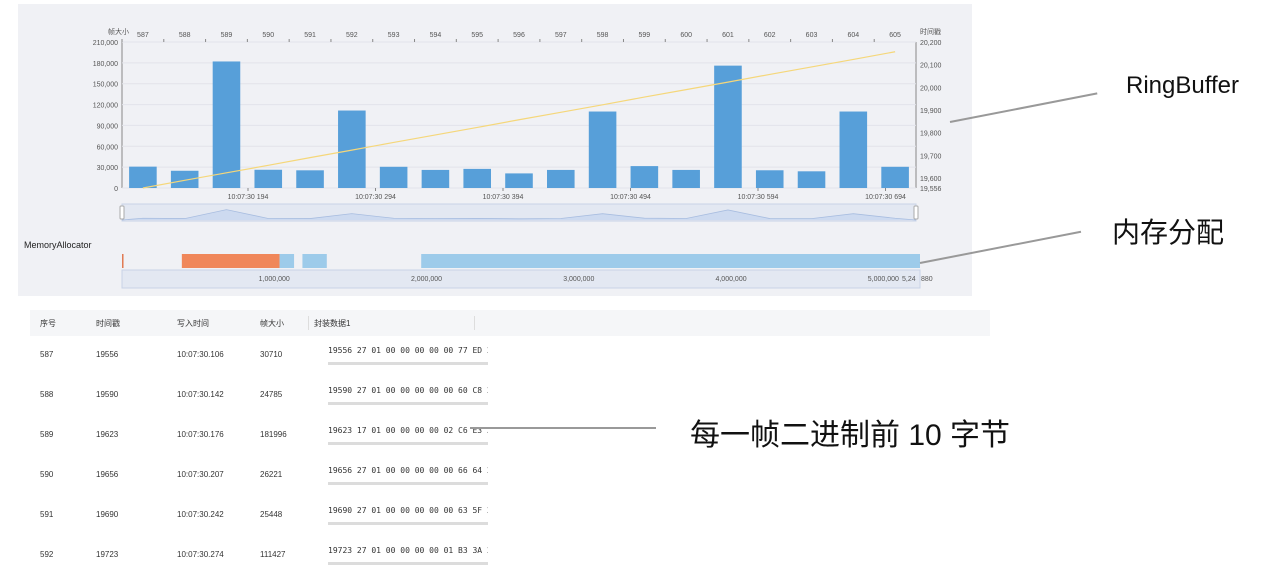  Describe the element at coordinates (105, 106) in the screenshot. I see `left-y-tick-label: 120,000` at that location.